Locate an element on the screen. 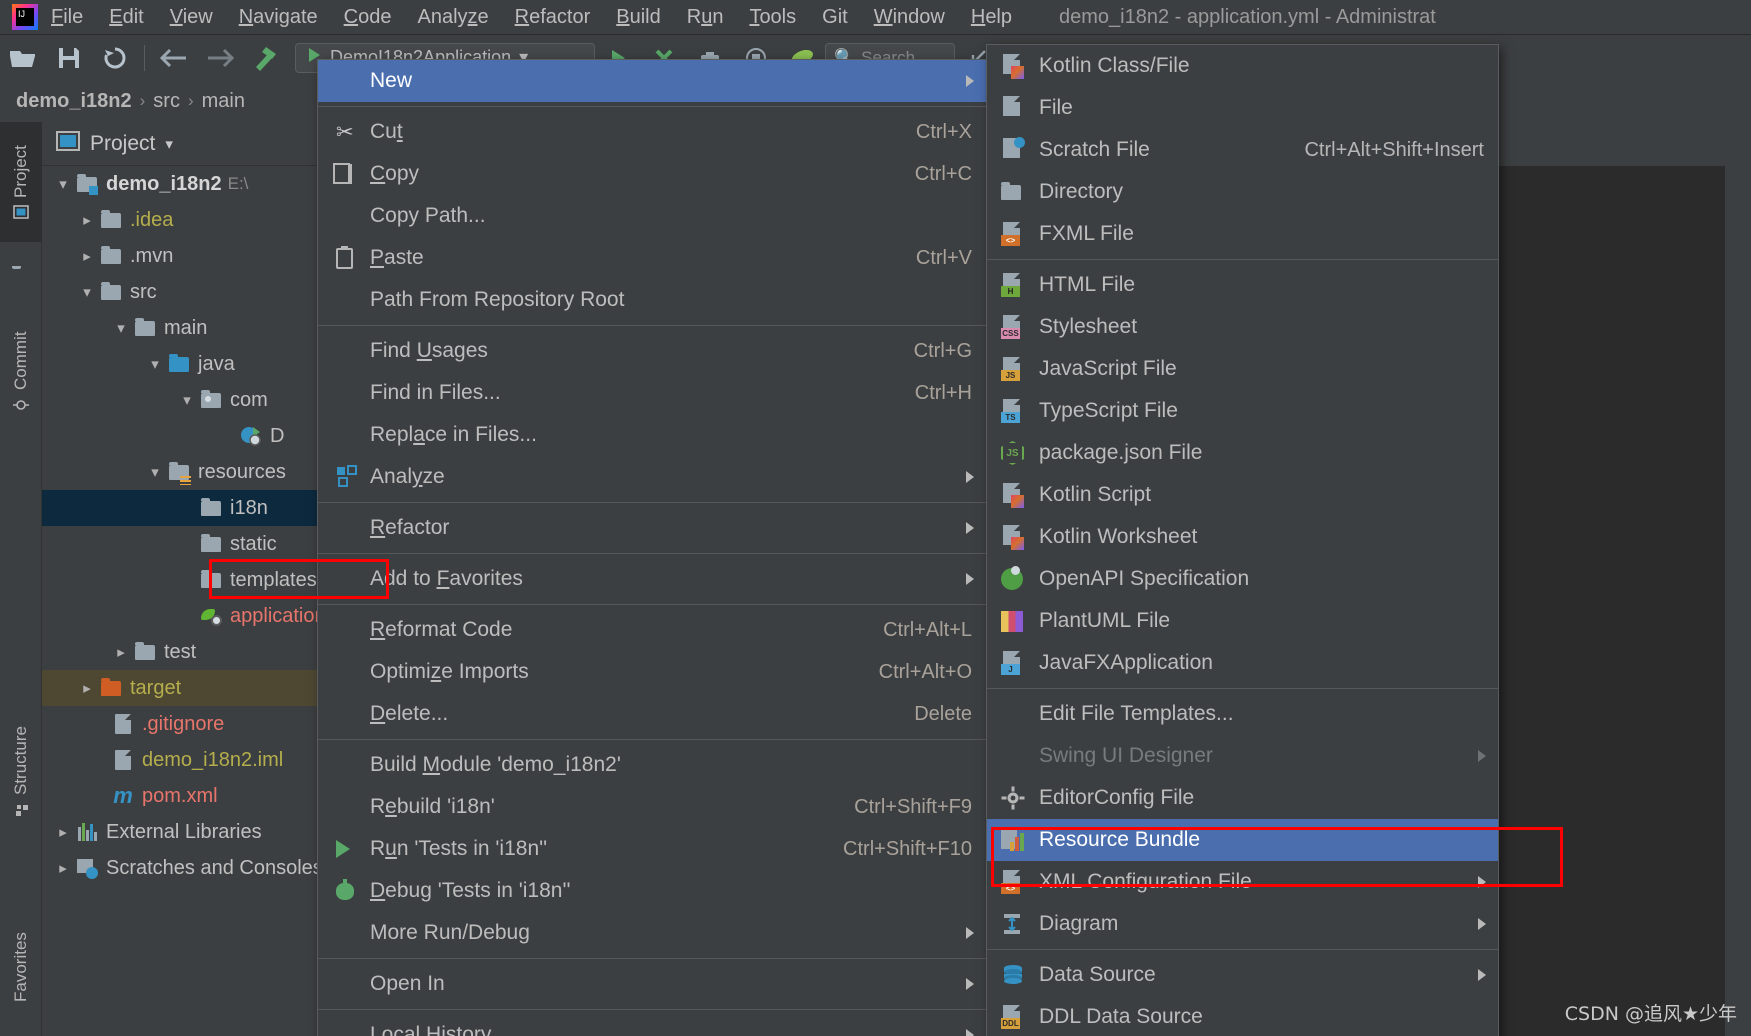  tree-node-templates: templates is located at coordinates (198, 580).